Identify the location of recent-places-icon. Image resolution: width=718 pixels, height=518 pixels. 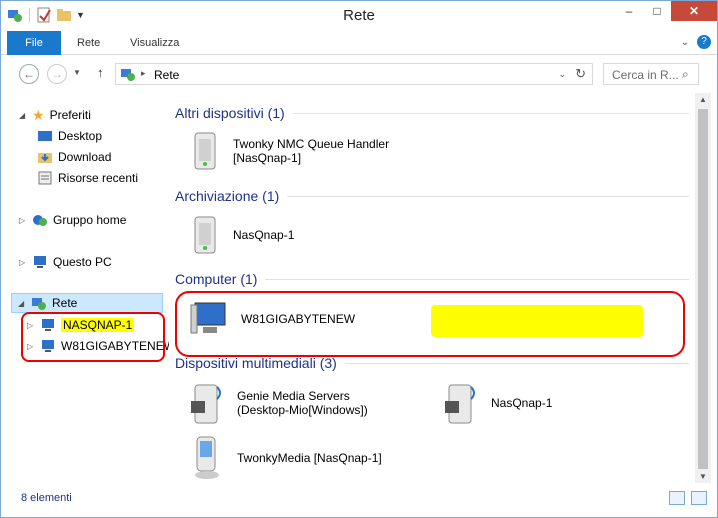
(45, 178).